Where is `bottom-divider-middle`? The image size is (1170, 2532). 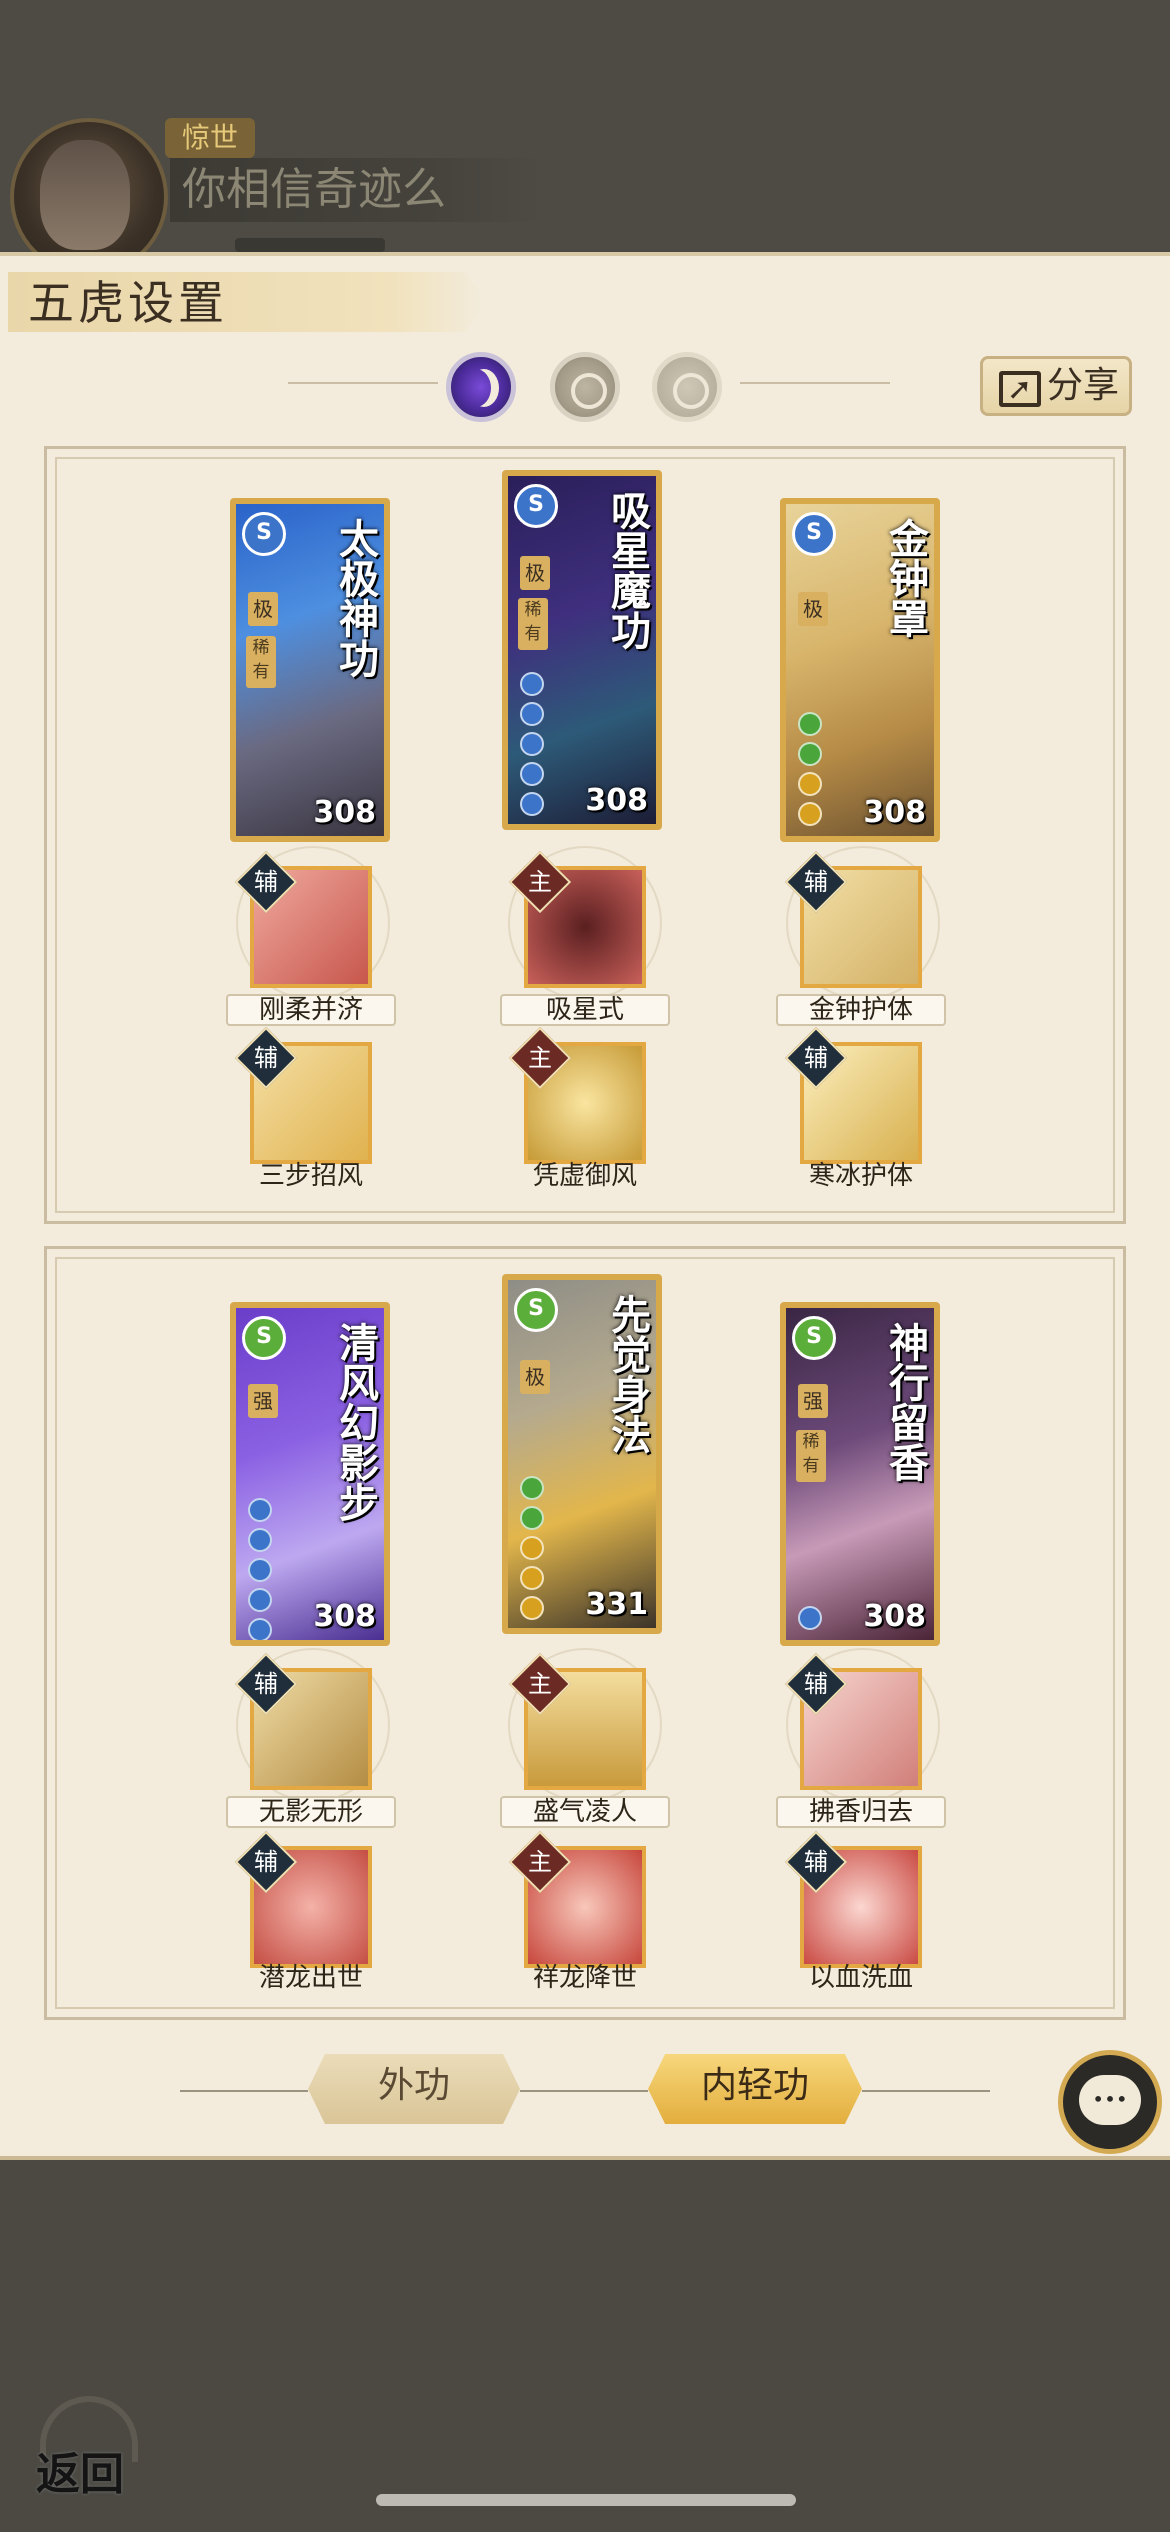 bottom-divider-middle is located at coordinates (584, 2091).